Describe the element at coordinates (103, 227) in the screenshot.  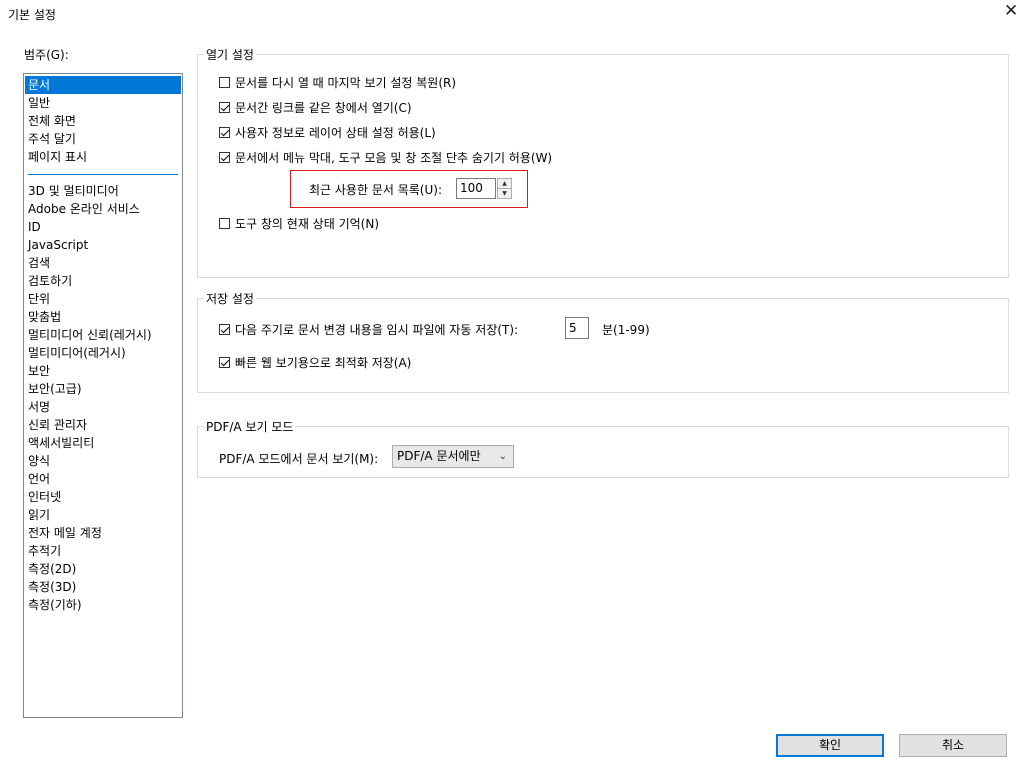
I see `category-item: ID` at that location.